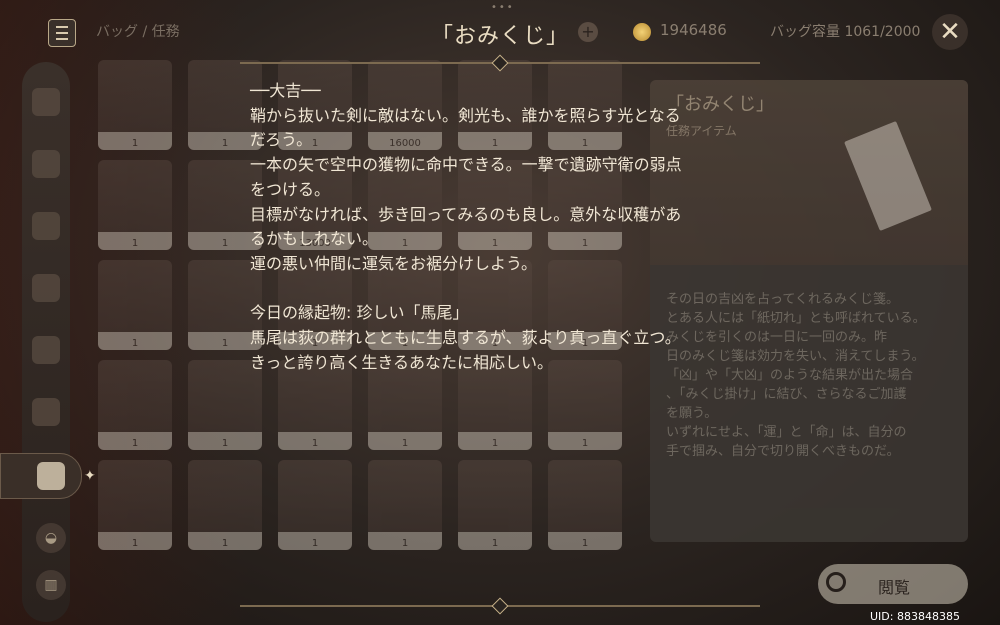 The width and height of the screenshot is (1000, 625). What do you see at coordinates (500, 606) in the screenshot?
I see `divider-bottom` at bounding box center [500, 606].